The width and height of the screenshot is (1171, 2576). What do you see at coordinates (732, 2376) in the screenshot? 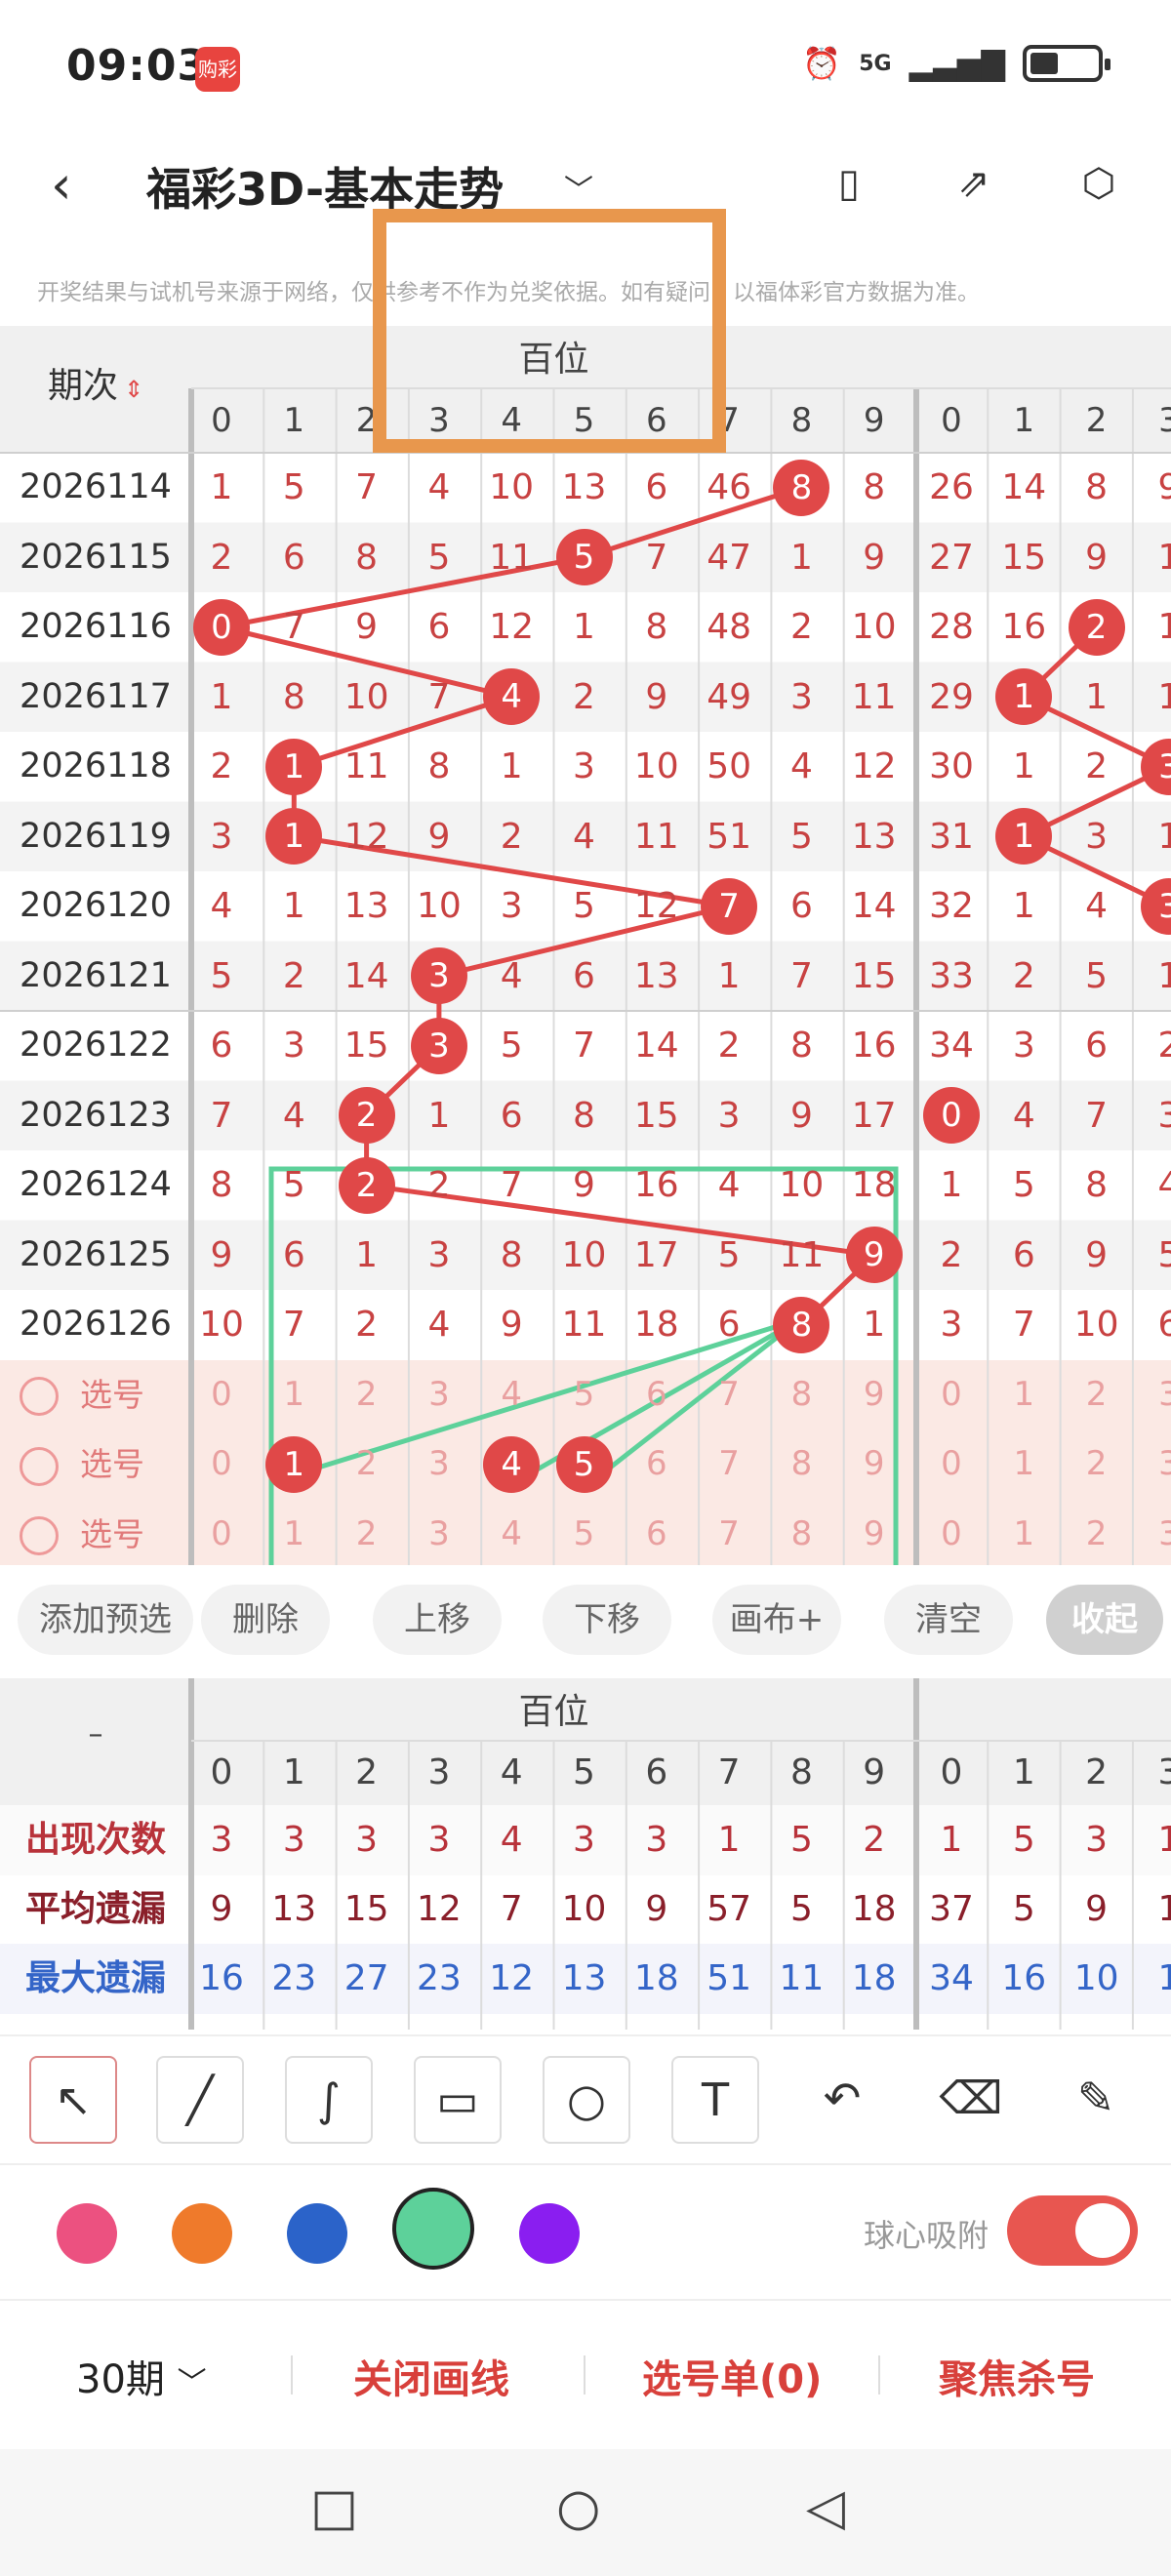
I see `selection-list-button: 选号单(0)` at bounding box center [732, 2376].